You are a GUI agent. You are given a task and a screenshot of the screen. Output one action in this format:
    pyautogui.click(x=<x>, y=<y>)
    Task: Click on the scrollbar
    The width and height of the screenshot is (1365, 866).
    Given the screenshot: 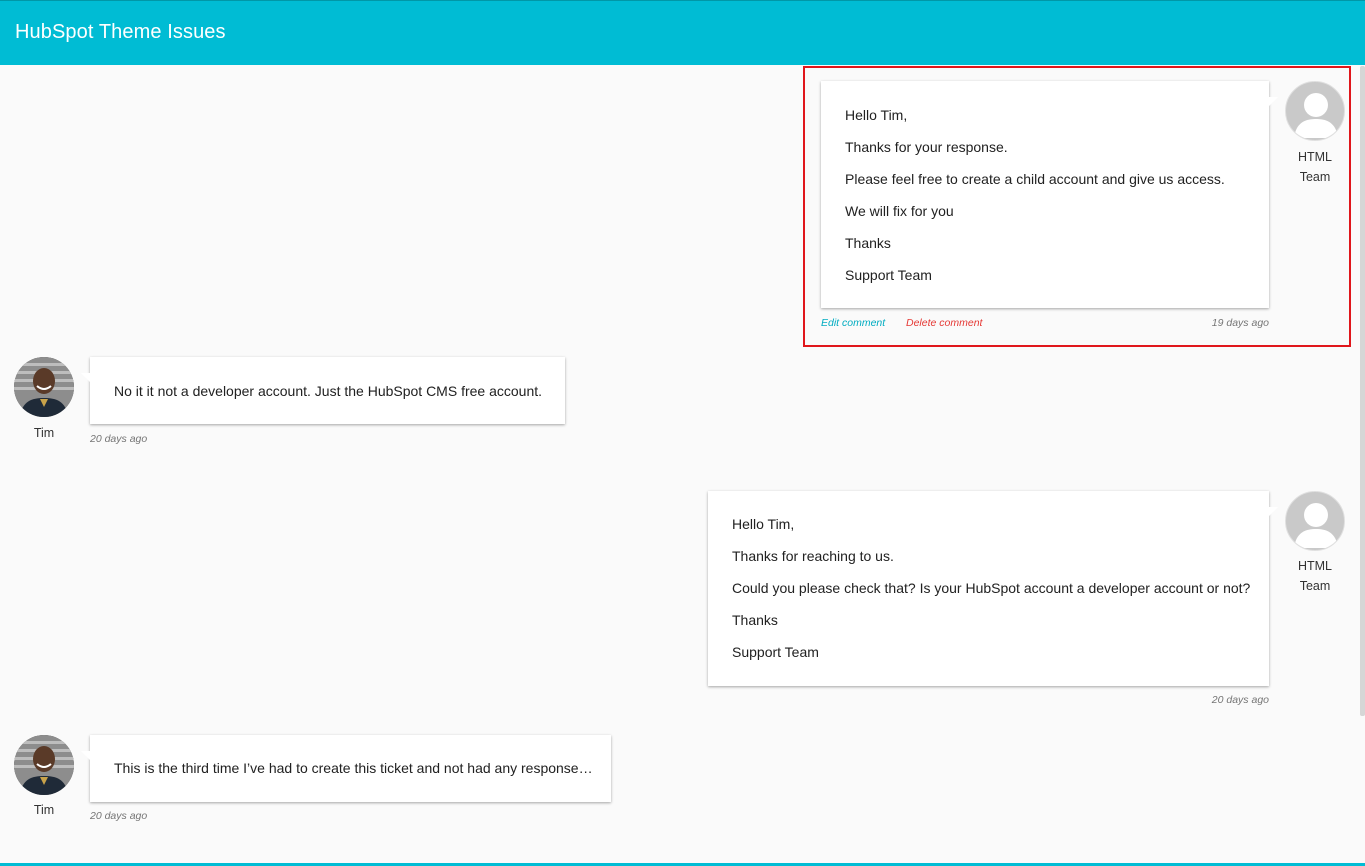 What is the action you would take?
    pyautogui.click(x=1362, y=391)
    